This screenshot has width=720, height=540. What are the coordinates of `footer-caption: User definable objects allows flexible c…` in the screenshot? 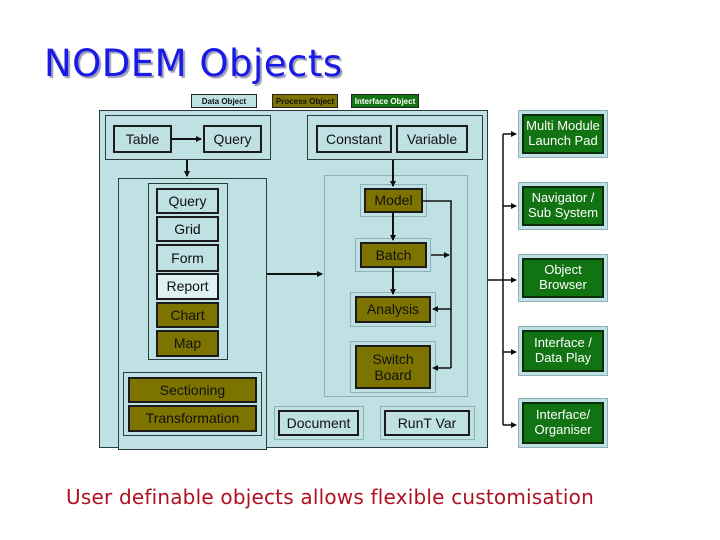 It's located at (330, 497).